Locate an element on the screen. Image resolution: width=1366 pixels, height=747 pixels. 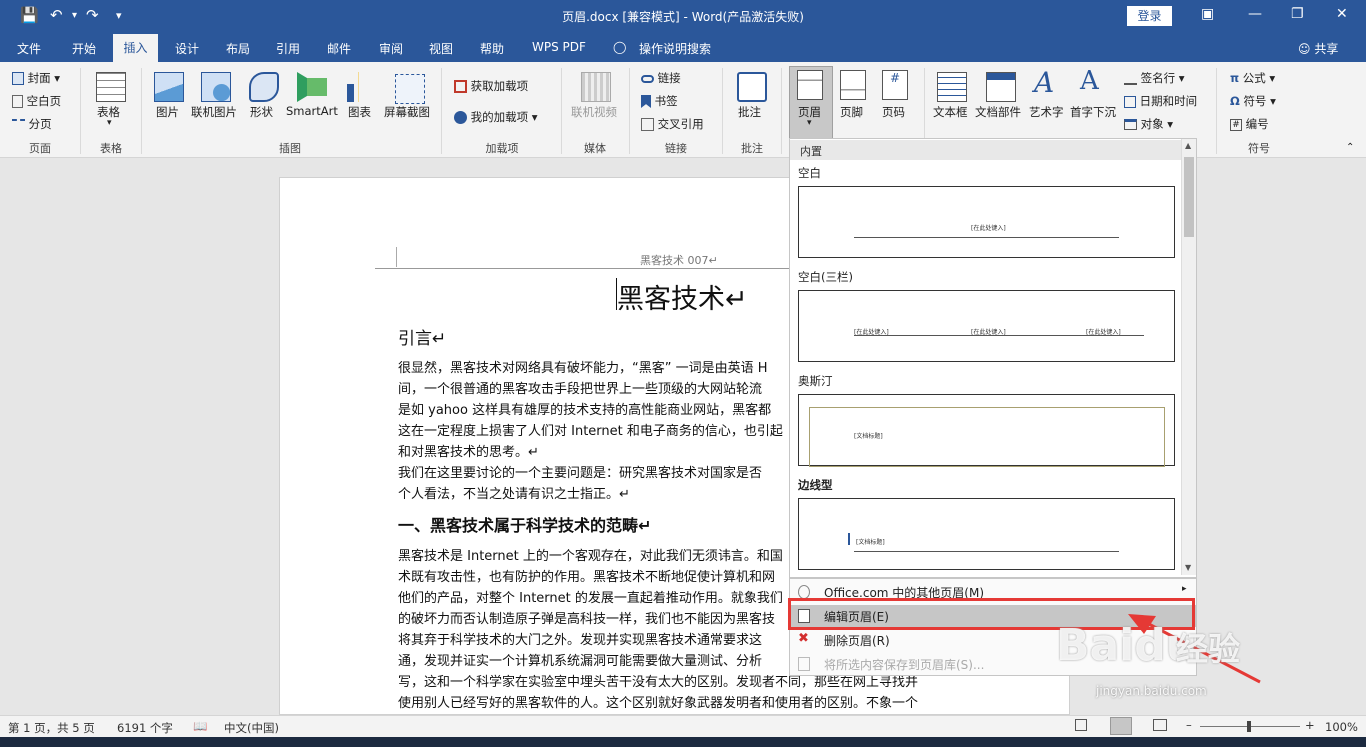
paragraph-line: 和对黑客技术的思考。↵ is located at coordinates (468, 452).